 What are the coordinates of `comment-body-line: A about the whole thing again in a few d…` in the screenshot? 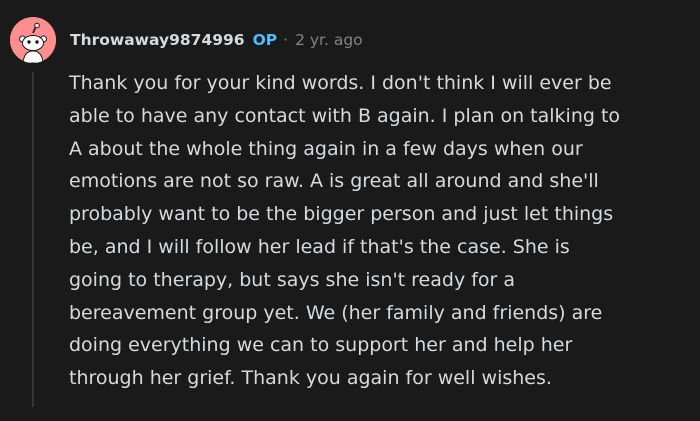 It's located at (326, 148).